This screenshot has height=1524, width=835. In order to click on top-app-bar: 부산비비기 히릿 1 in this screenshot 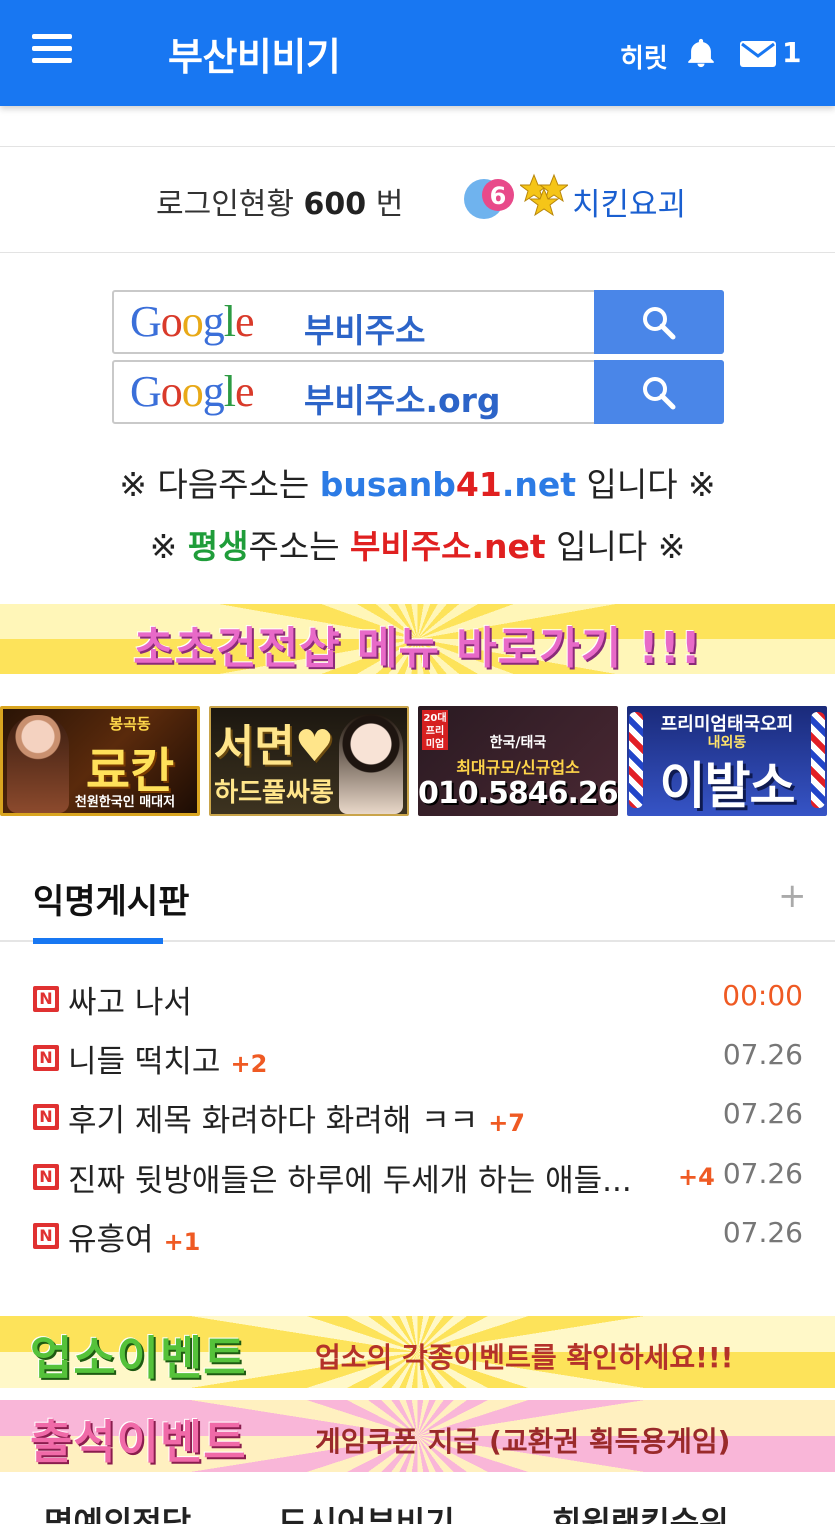, I will do `click(417, 53)`.